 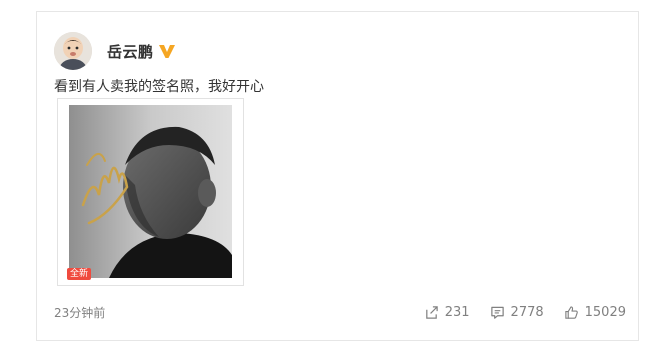 What do you see at coordinates (79, 274) in the screenshot?
I see `new-badge: 全新` at bounding box center [79, 274].